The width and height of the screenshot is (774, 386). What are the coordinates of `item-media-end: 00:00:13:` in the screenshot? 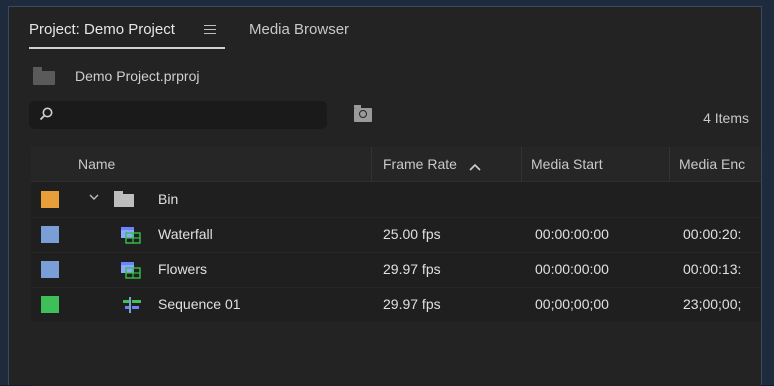 It's located at (712, 269).